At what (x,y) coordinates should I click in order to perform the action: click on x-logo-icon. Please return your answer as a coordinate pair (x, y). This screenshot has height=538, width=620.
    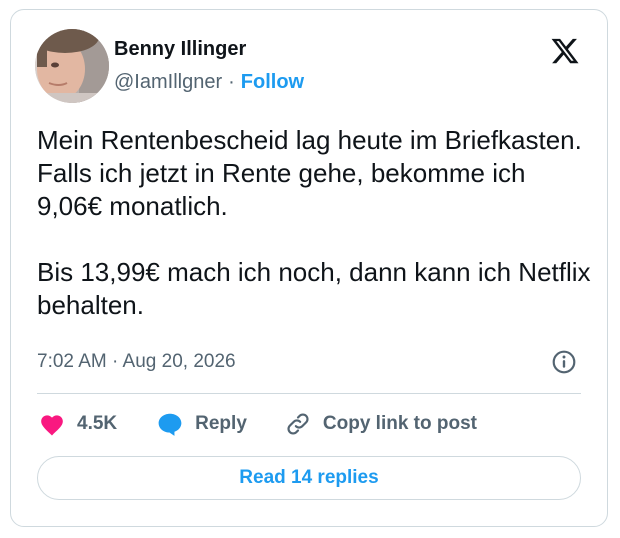
    Looking at the image, I should click on (565, 51).